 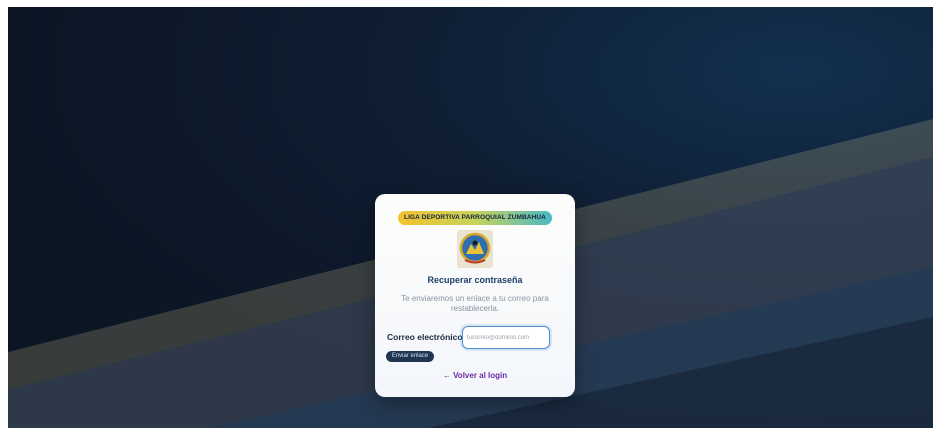 I want to click on email-field, so click(x=506, y=337).